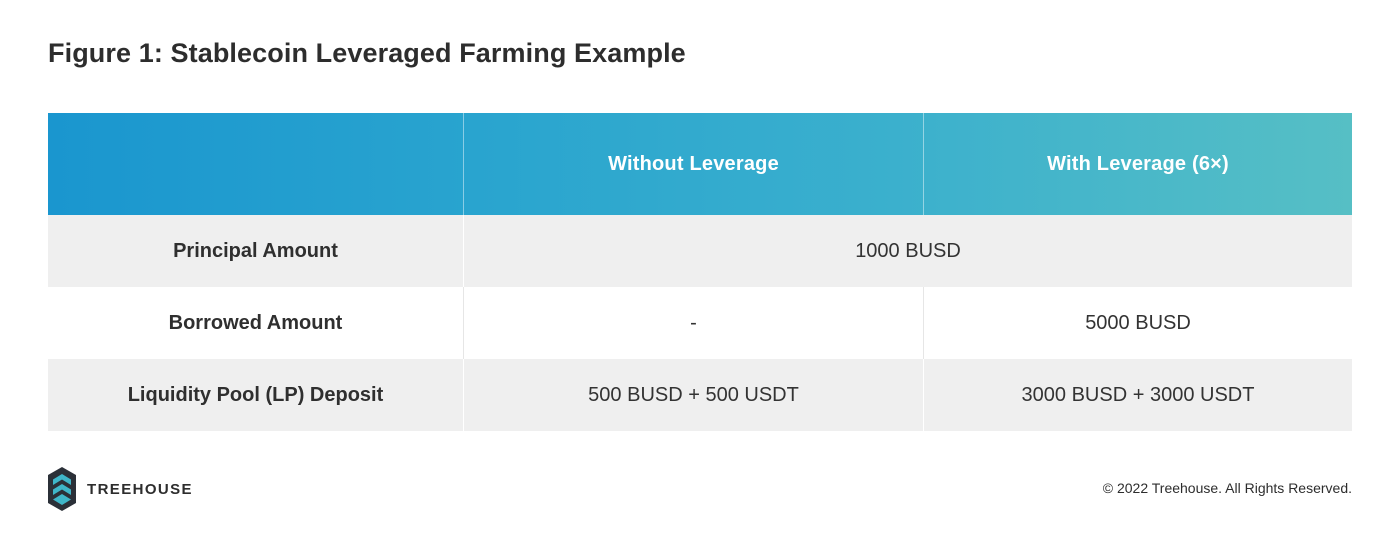 The image size is (1400, 546). I want to click on header-cell-empty, so click(255, 164).